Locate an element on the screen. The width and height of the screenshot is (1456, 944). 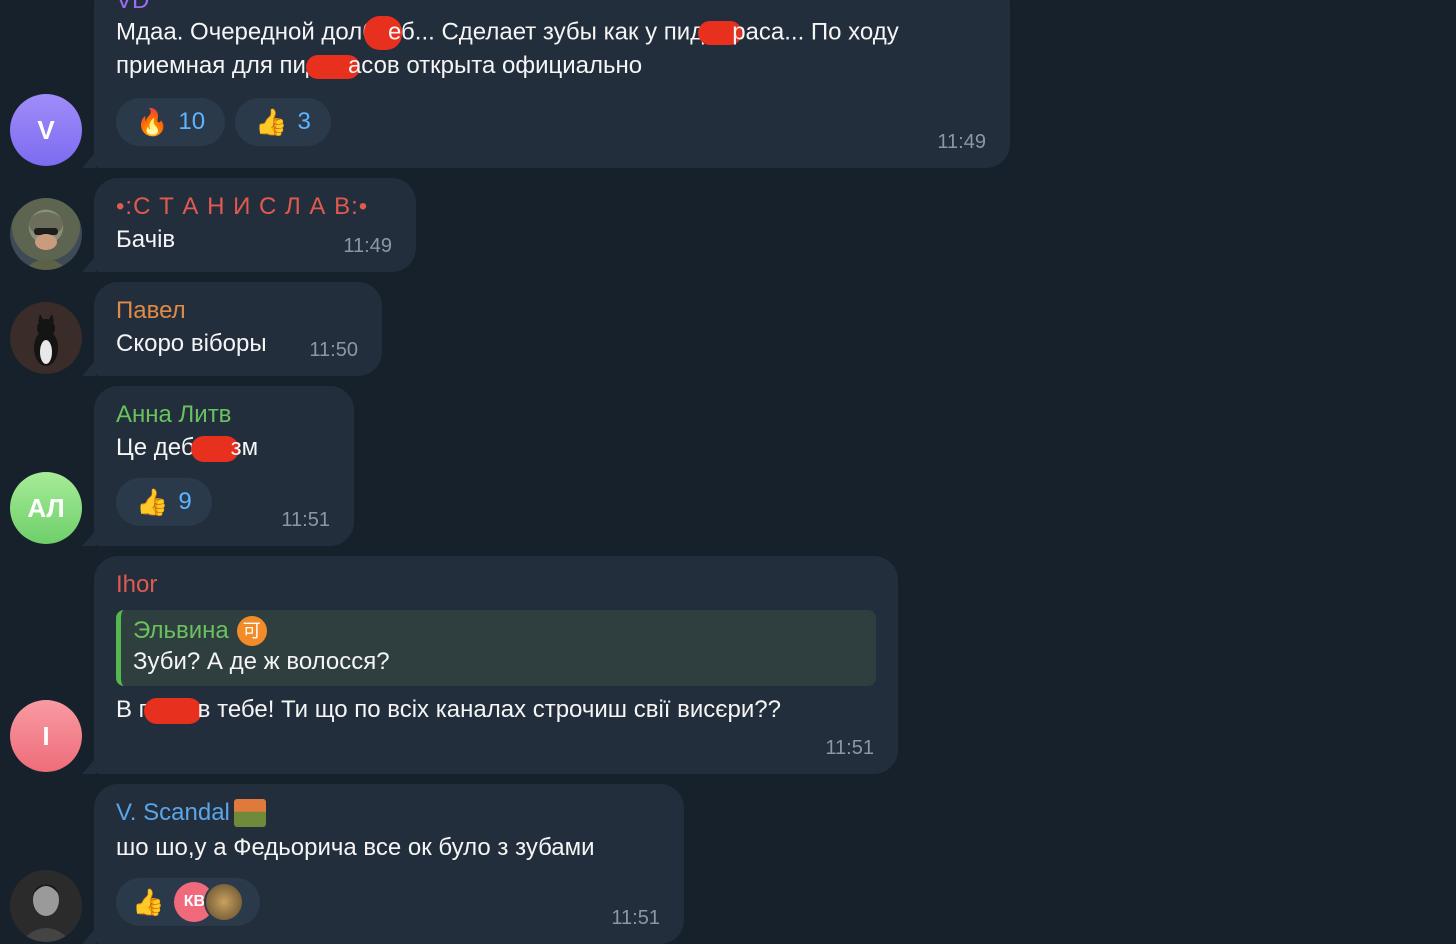
avatar: I is located at coordinates (46, 736).